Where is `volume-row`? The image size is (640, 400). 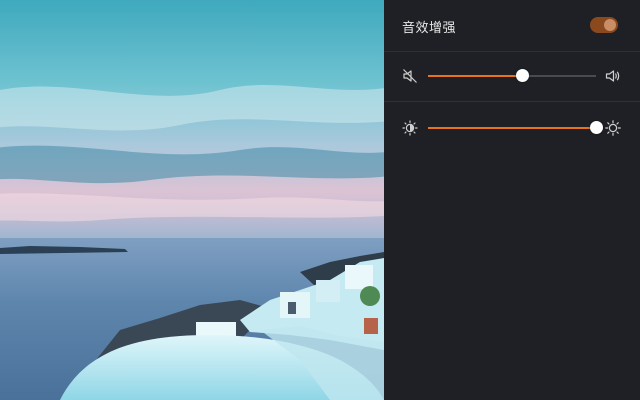
volume-row is located at coordinates (512, 76).